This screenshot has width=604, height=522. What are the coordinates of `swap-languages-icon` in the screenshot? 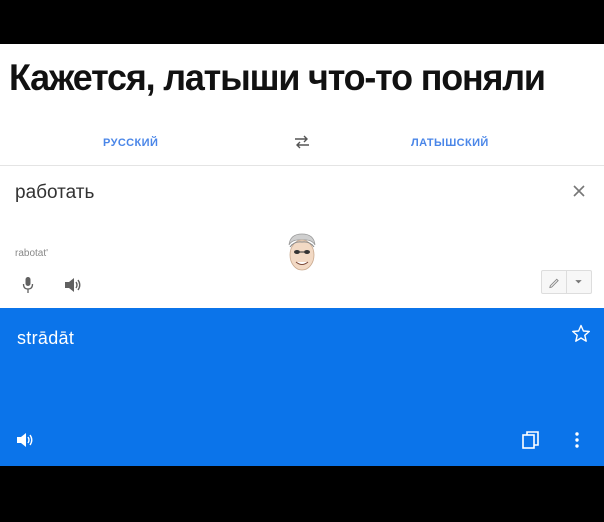 It's located at (302, 142).